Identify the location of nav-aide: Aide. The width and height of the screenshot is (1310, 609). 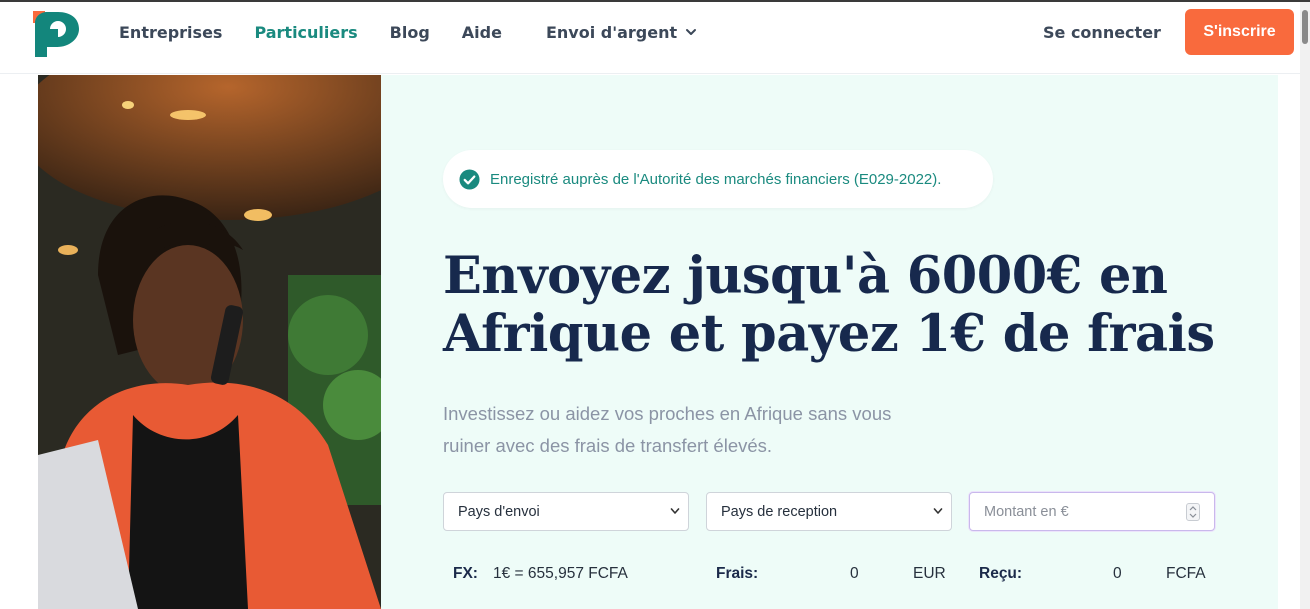
(482, 32).